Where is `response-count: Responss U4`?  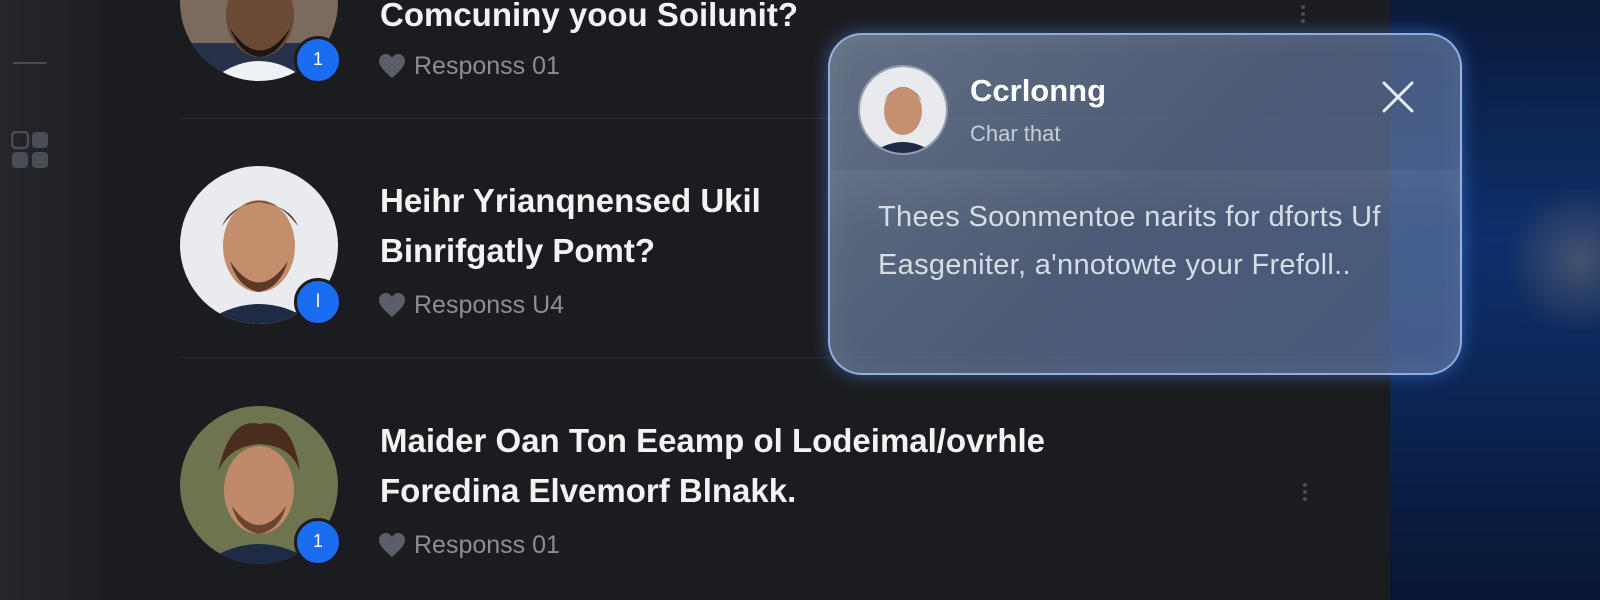 response-count: Responss U4 is located at coordinates (471, 305).